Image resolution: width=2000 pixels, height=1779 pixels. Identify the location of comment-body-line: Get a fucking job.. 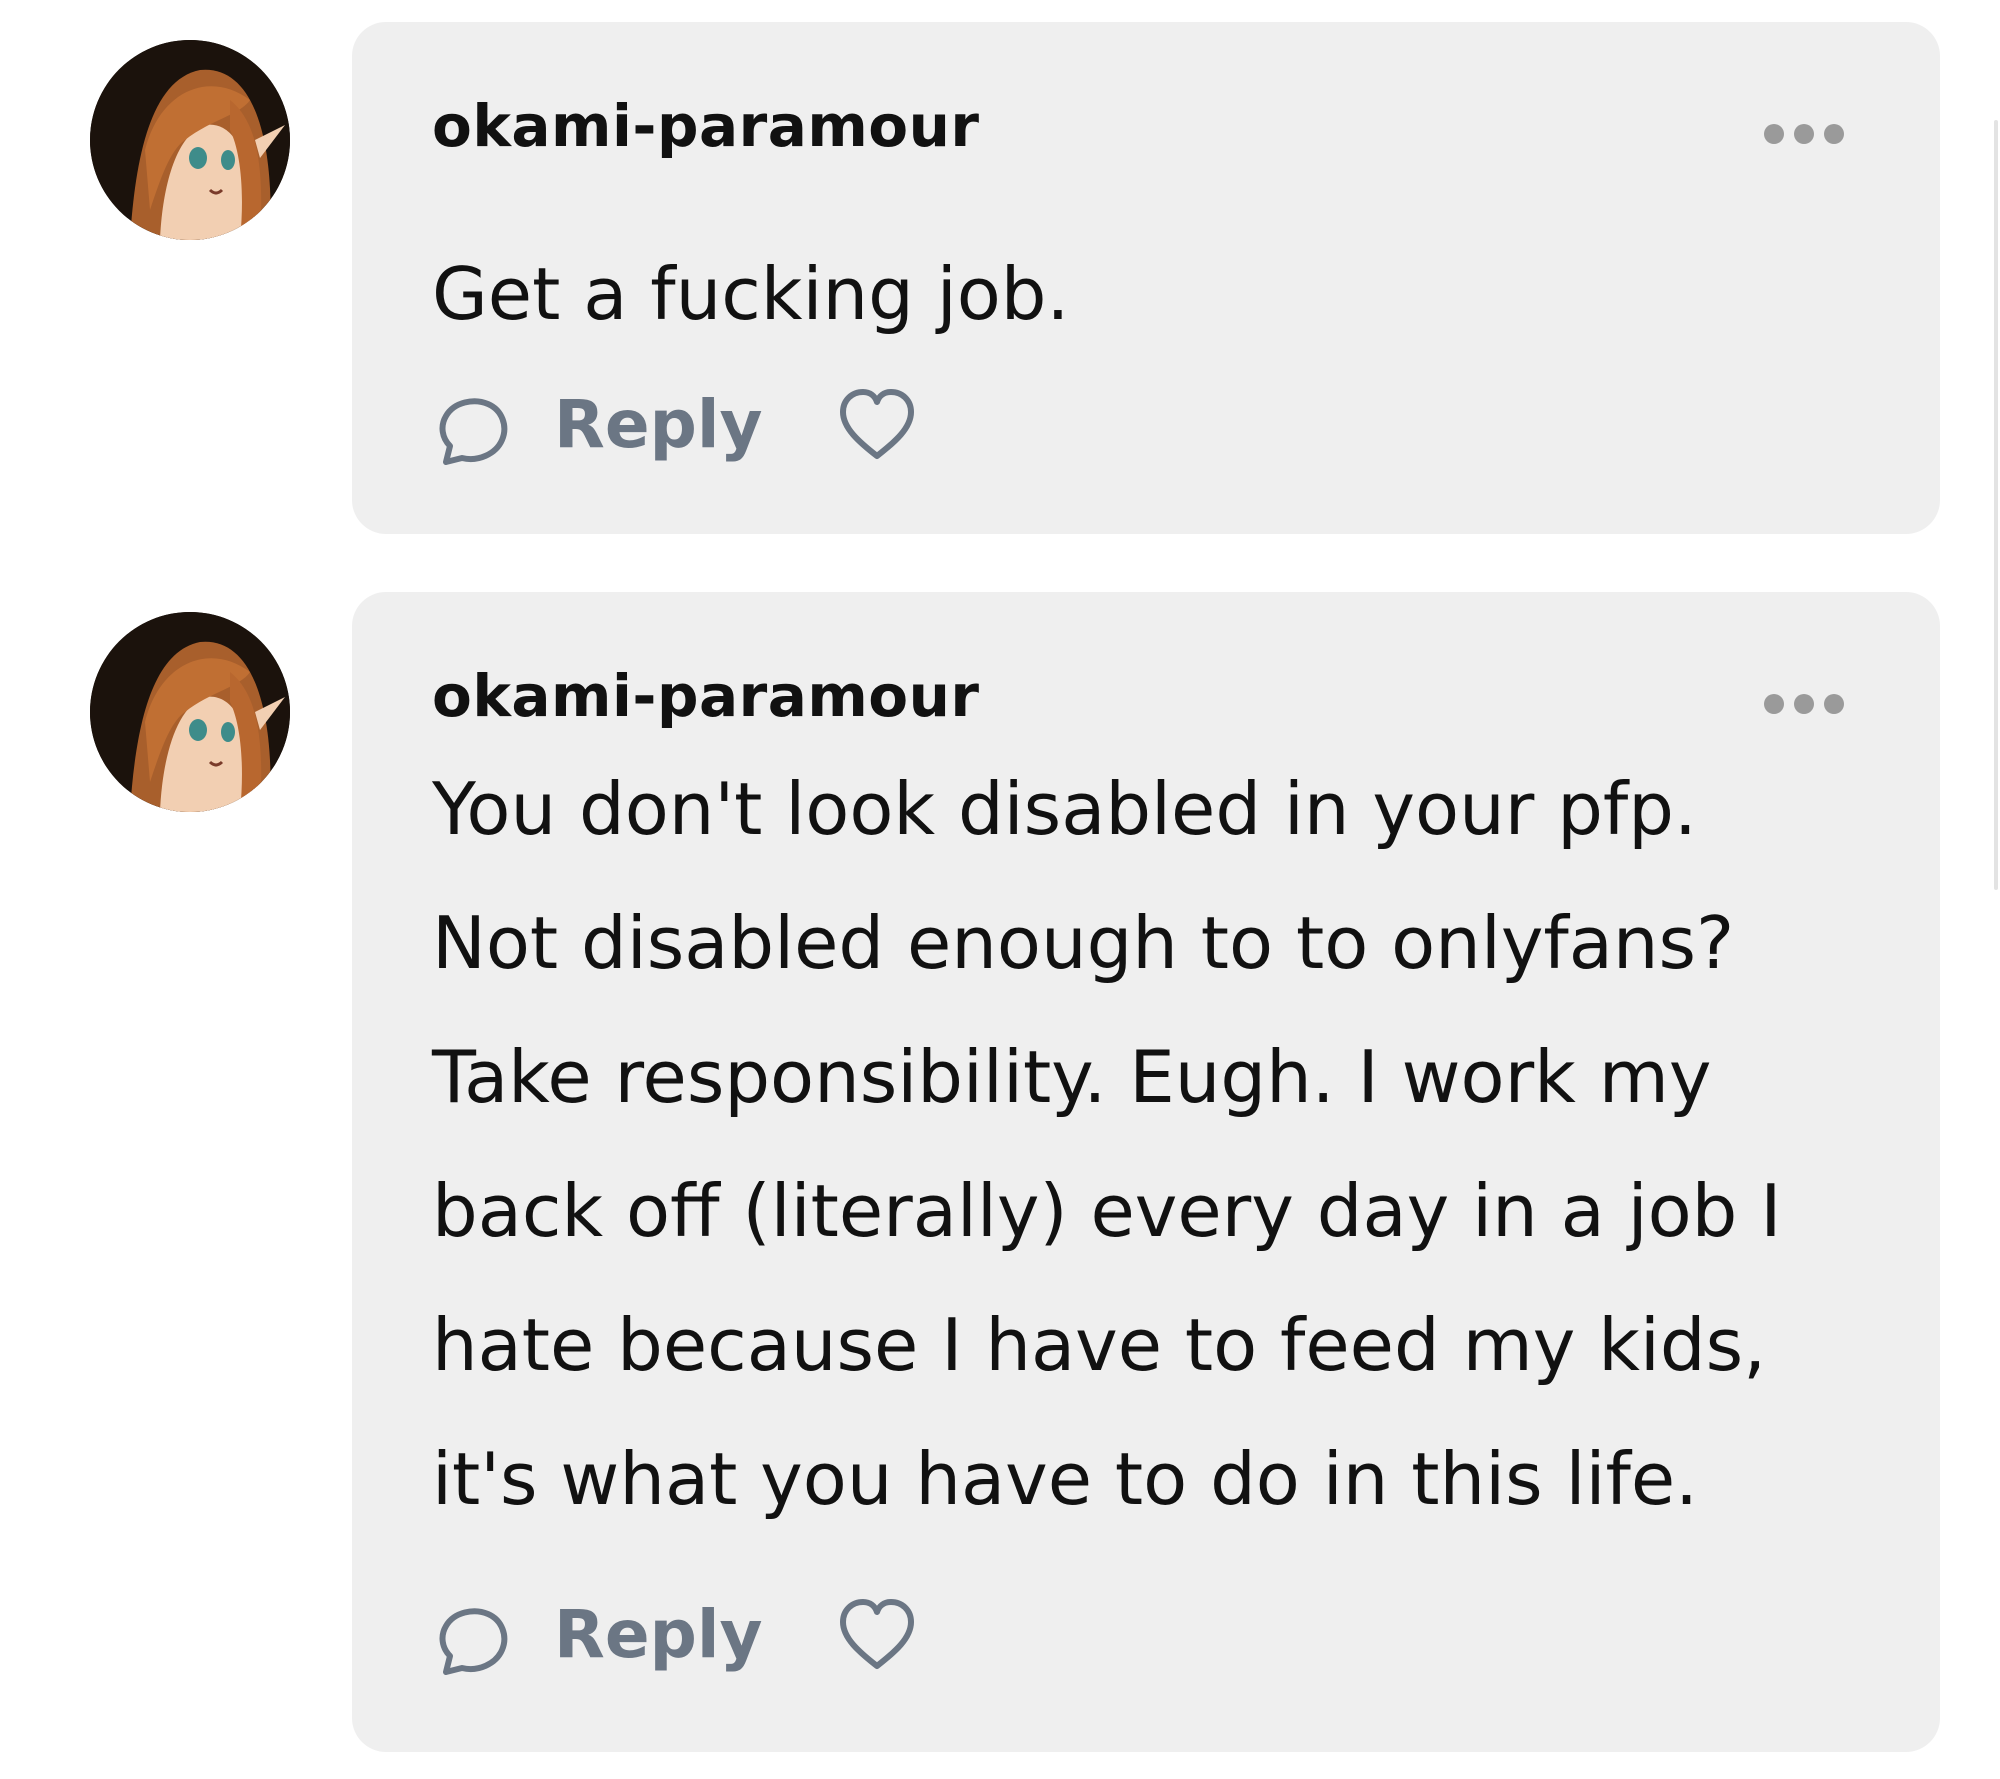
(751, 294).